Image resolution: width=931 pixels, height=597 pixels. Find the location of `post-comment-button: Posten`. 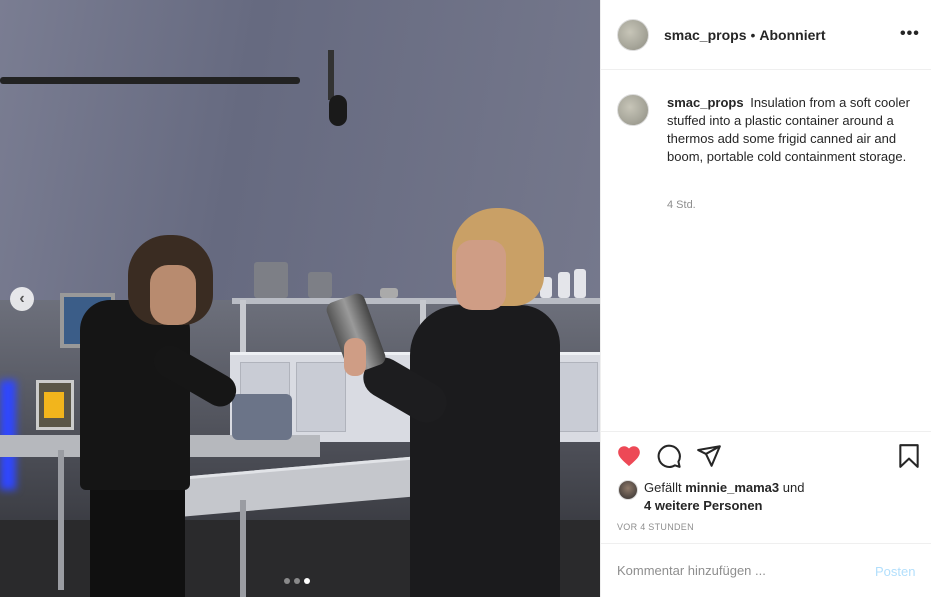

post-comment-button: Posten is located at coordinates (895, 571).